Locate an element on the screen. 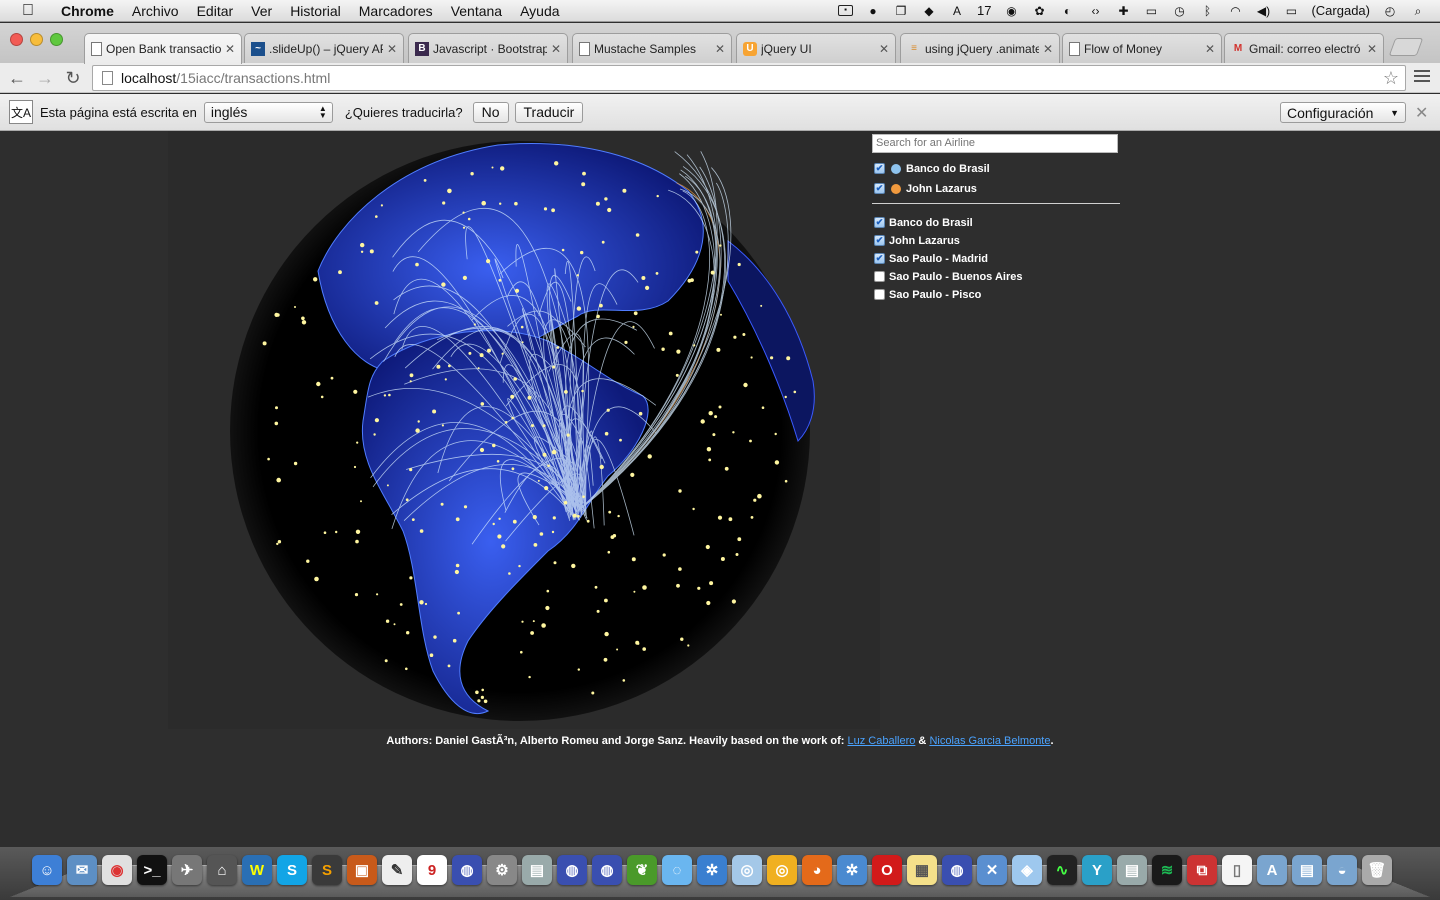 The width and height of the screenshot is (1440, 900). tab-jquery-ui: U jQuery UI ✕ is located at coordinates (816, 48).